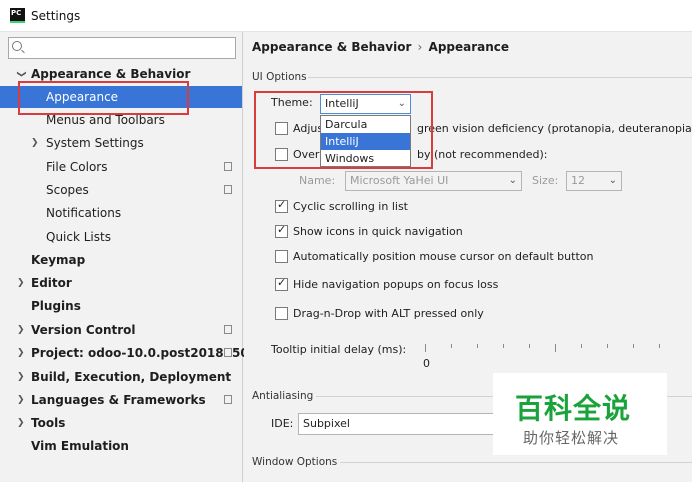  I want to click on font-name-label: Name:, so click(317, 180).